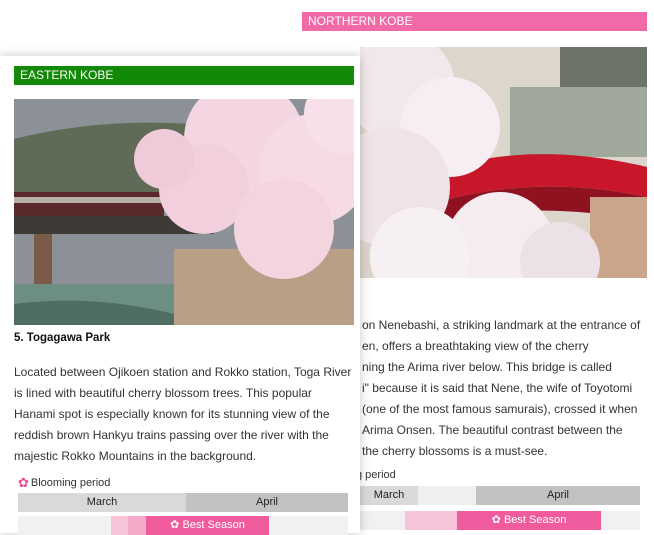 This screenshot has width=654, height=535. I want to click on eastern-month-april: April, so click(267, 502).